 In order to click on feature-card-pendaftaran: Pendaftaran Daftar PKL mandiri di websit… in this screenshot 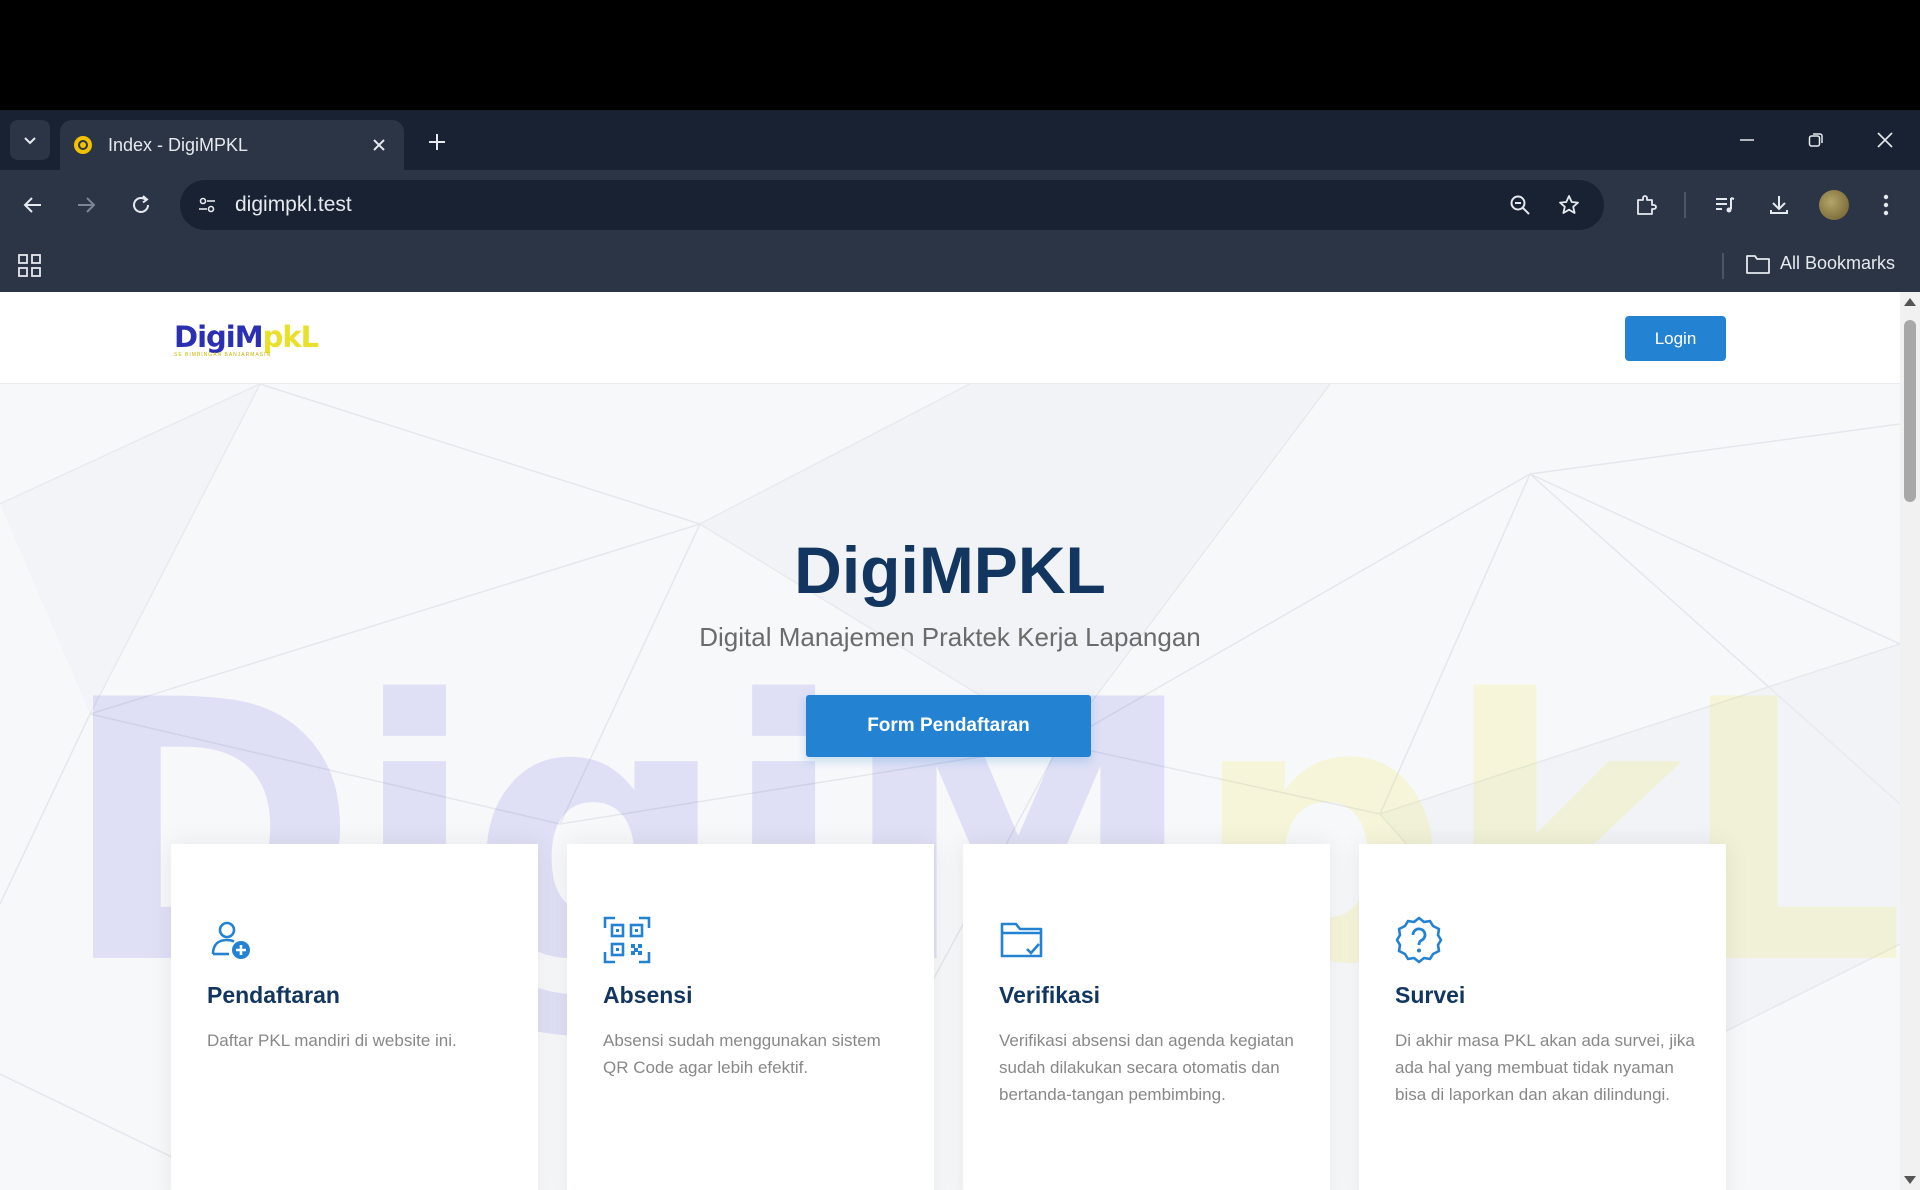, I will do `click(354, 1017)`.